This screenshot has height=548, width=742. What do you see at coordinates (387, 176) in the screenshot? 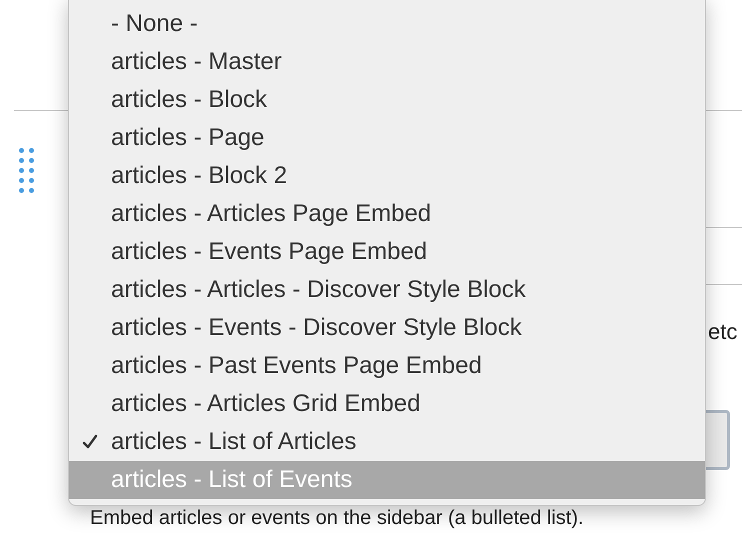
I see `menu-item: articles - Block 2` at bounding box center [387, 176].